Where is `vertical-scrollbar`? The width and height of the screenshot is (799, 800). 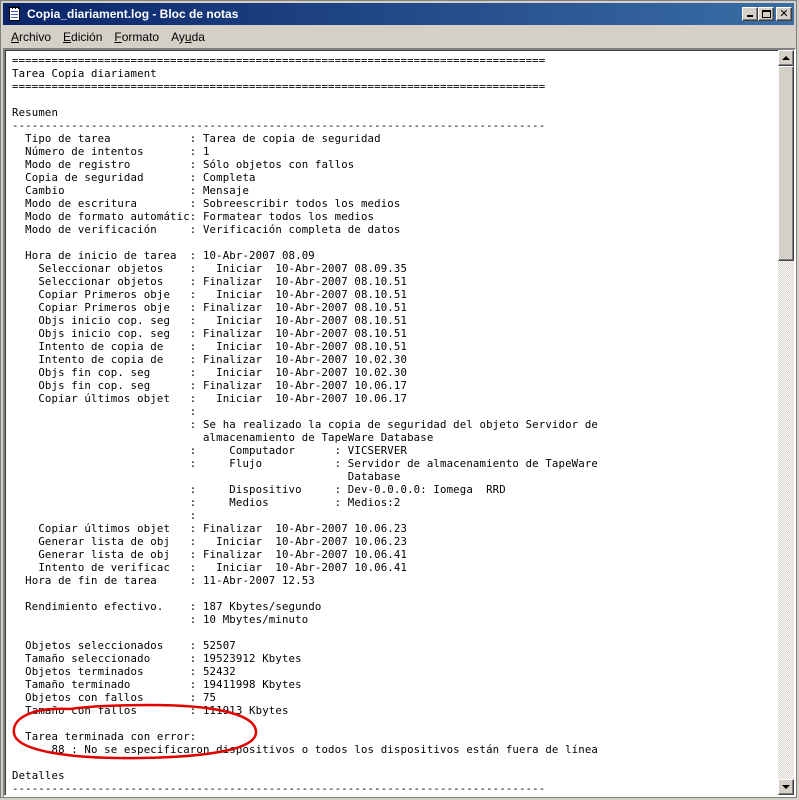 vertical-scrollbar is located at coordinates (786, 422).